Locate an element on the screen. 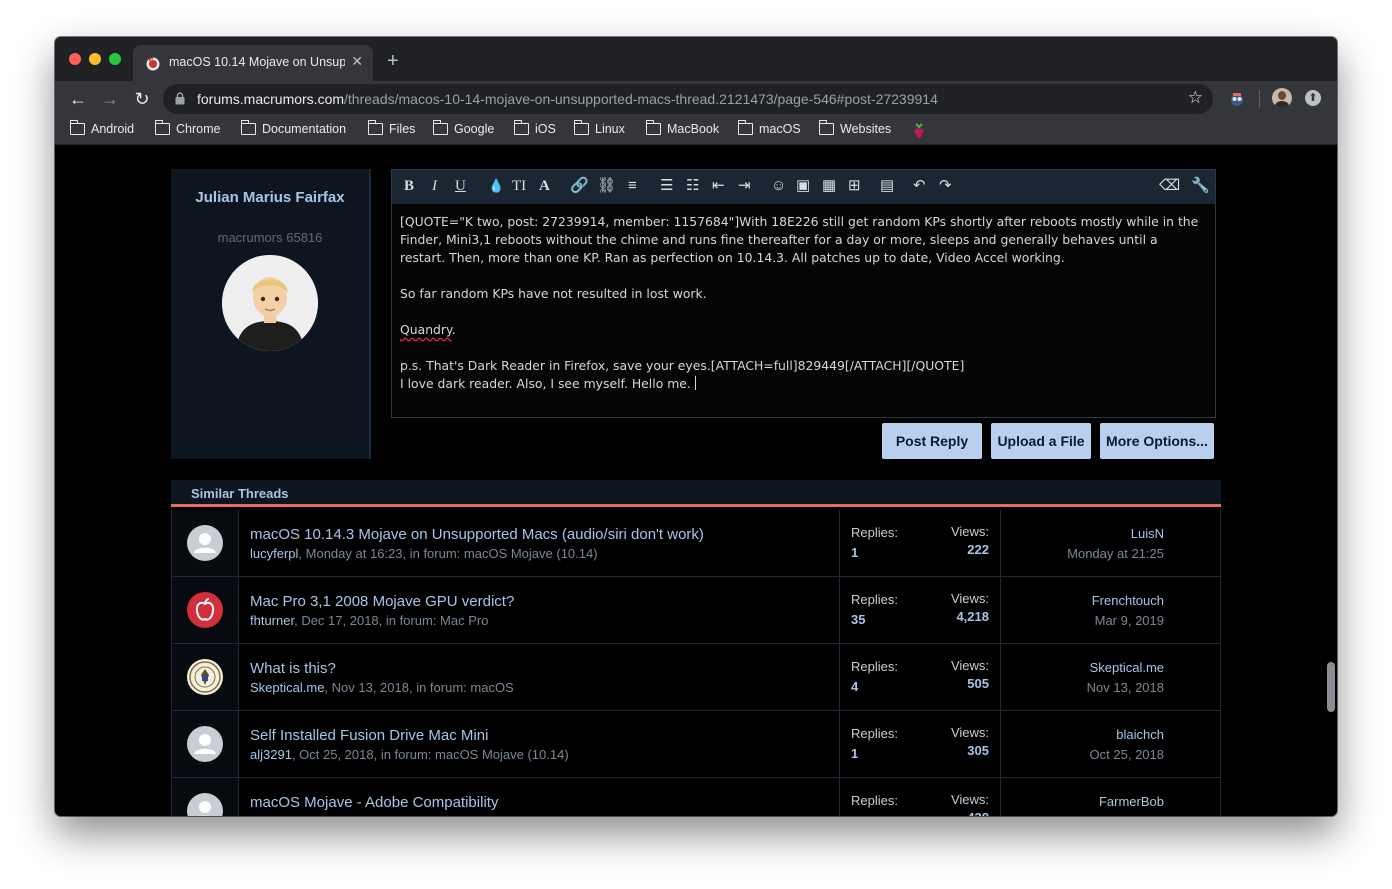 Image resolution: width=1392 pixels, height=889 pixels. bookmark-macos: macOS is located at coordinates (769, 128).